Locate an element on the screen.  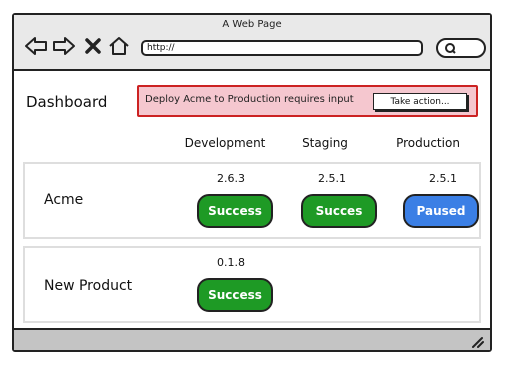
version-label: 0.1.8 is located at coordinates (231, 262).